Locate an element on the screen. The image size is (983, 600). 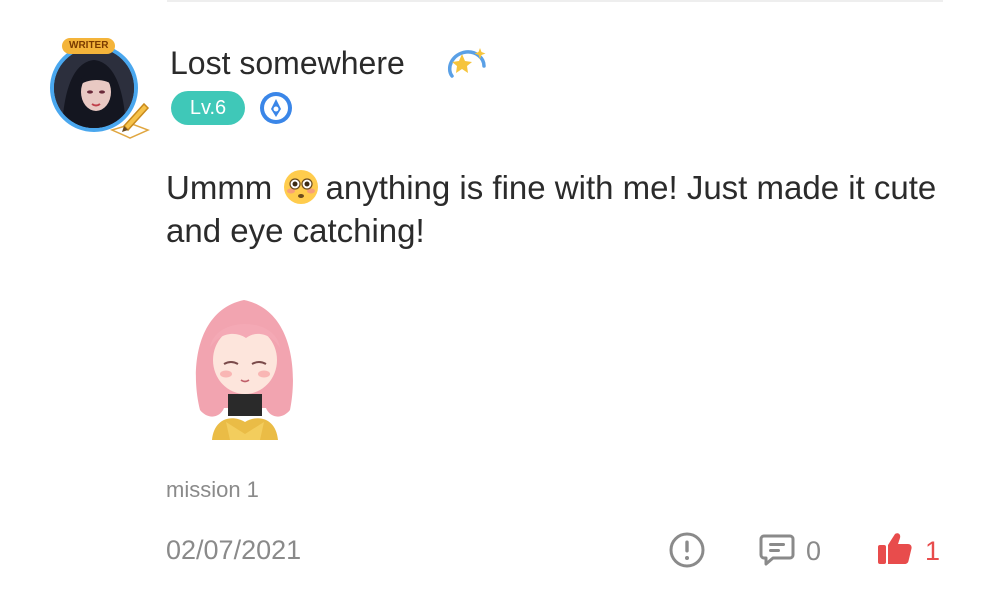
post-date: 02/07/2021 is located at coordinates (234, 550).